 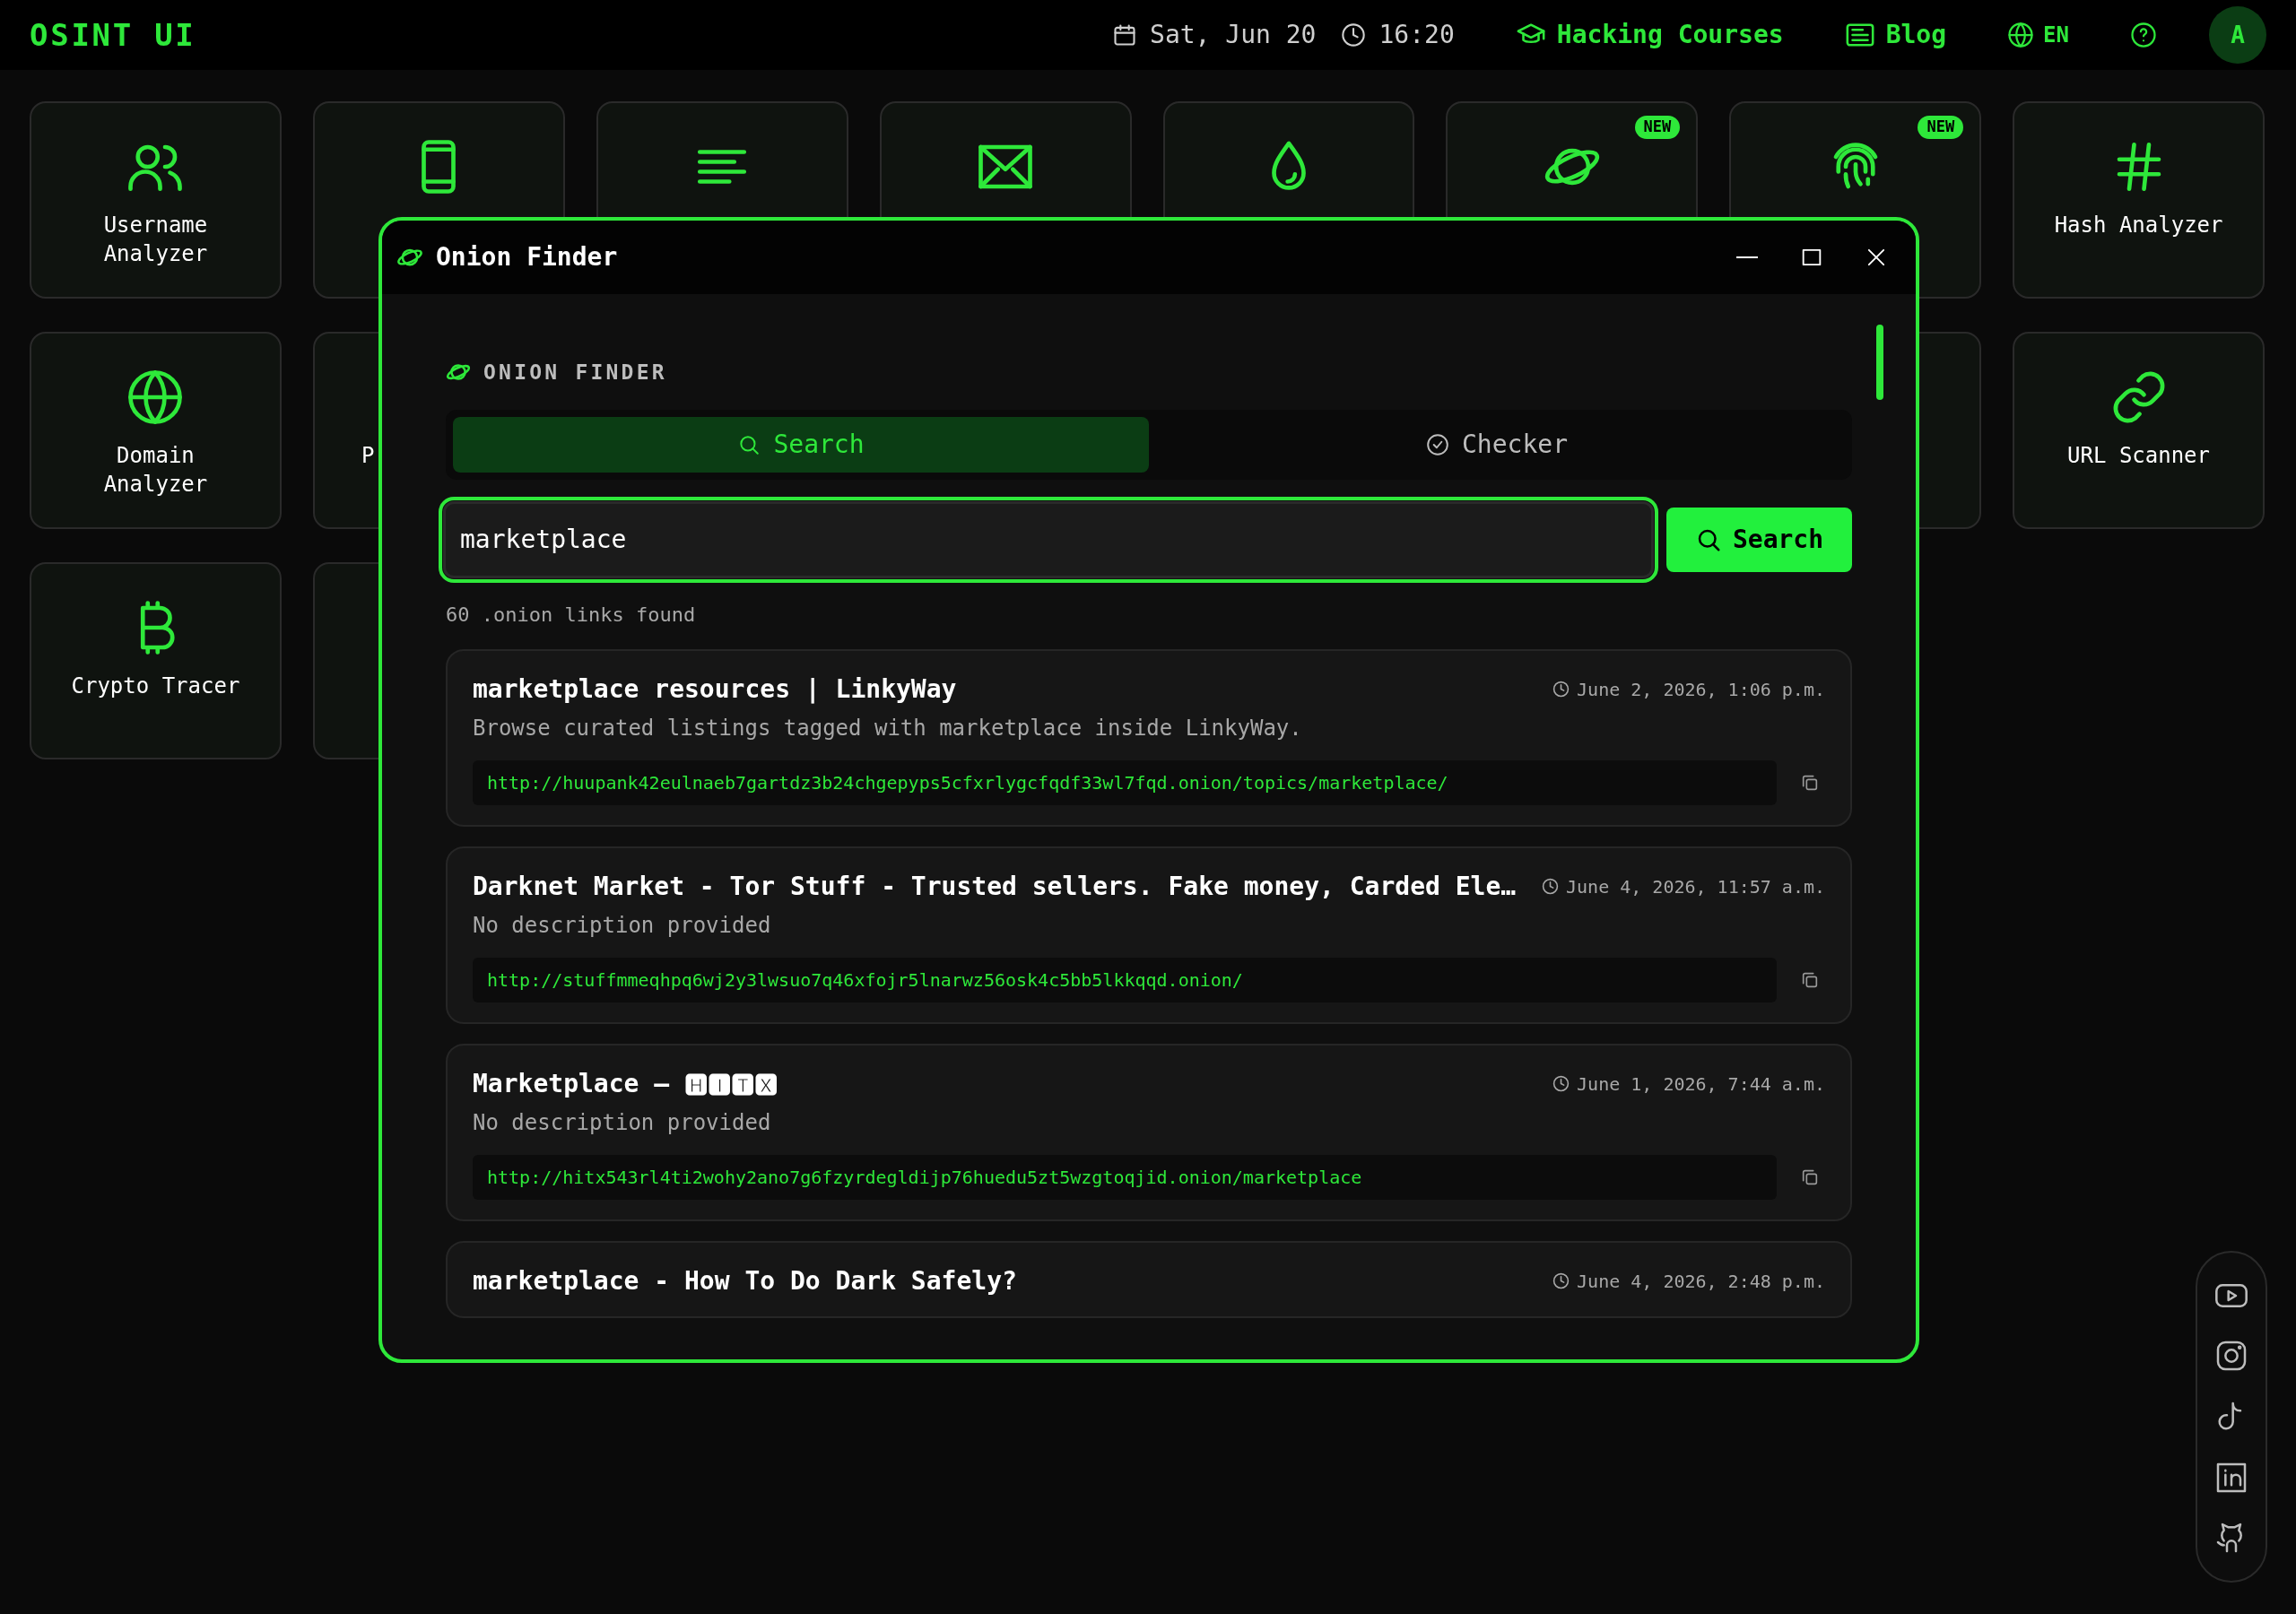 What do you see at coordinates (156, 200) in the screenshot?
I see `tool-tile: Username Analyzer` at bounding box center [156, 200].